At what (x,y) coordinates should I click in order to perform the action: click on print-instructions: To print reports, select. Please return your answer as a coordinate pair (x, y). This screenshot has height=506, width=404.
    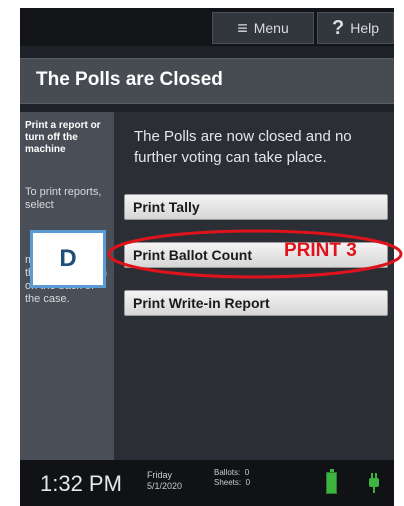
    Looking at the image, I should click on (63, 198).